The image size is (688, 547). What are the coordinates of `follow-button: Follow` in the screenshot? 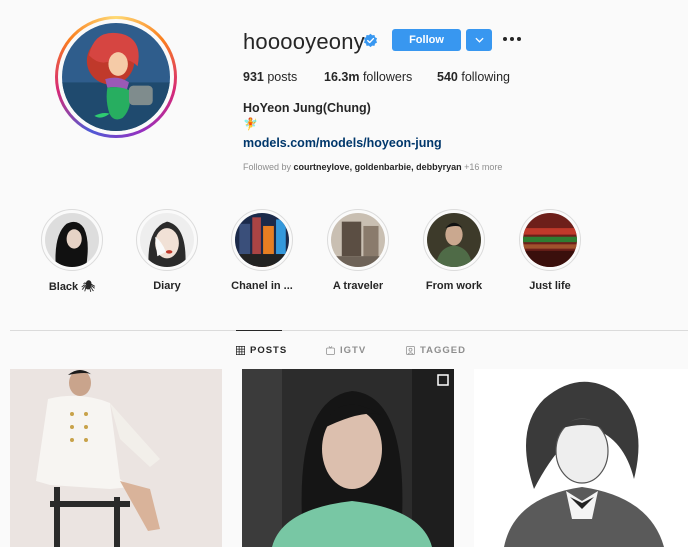 It's located at (426, 40).